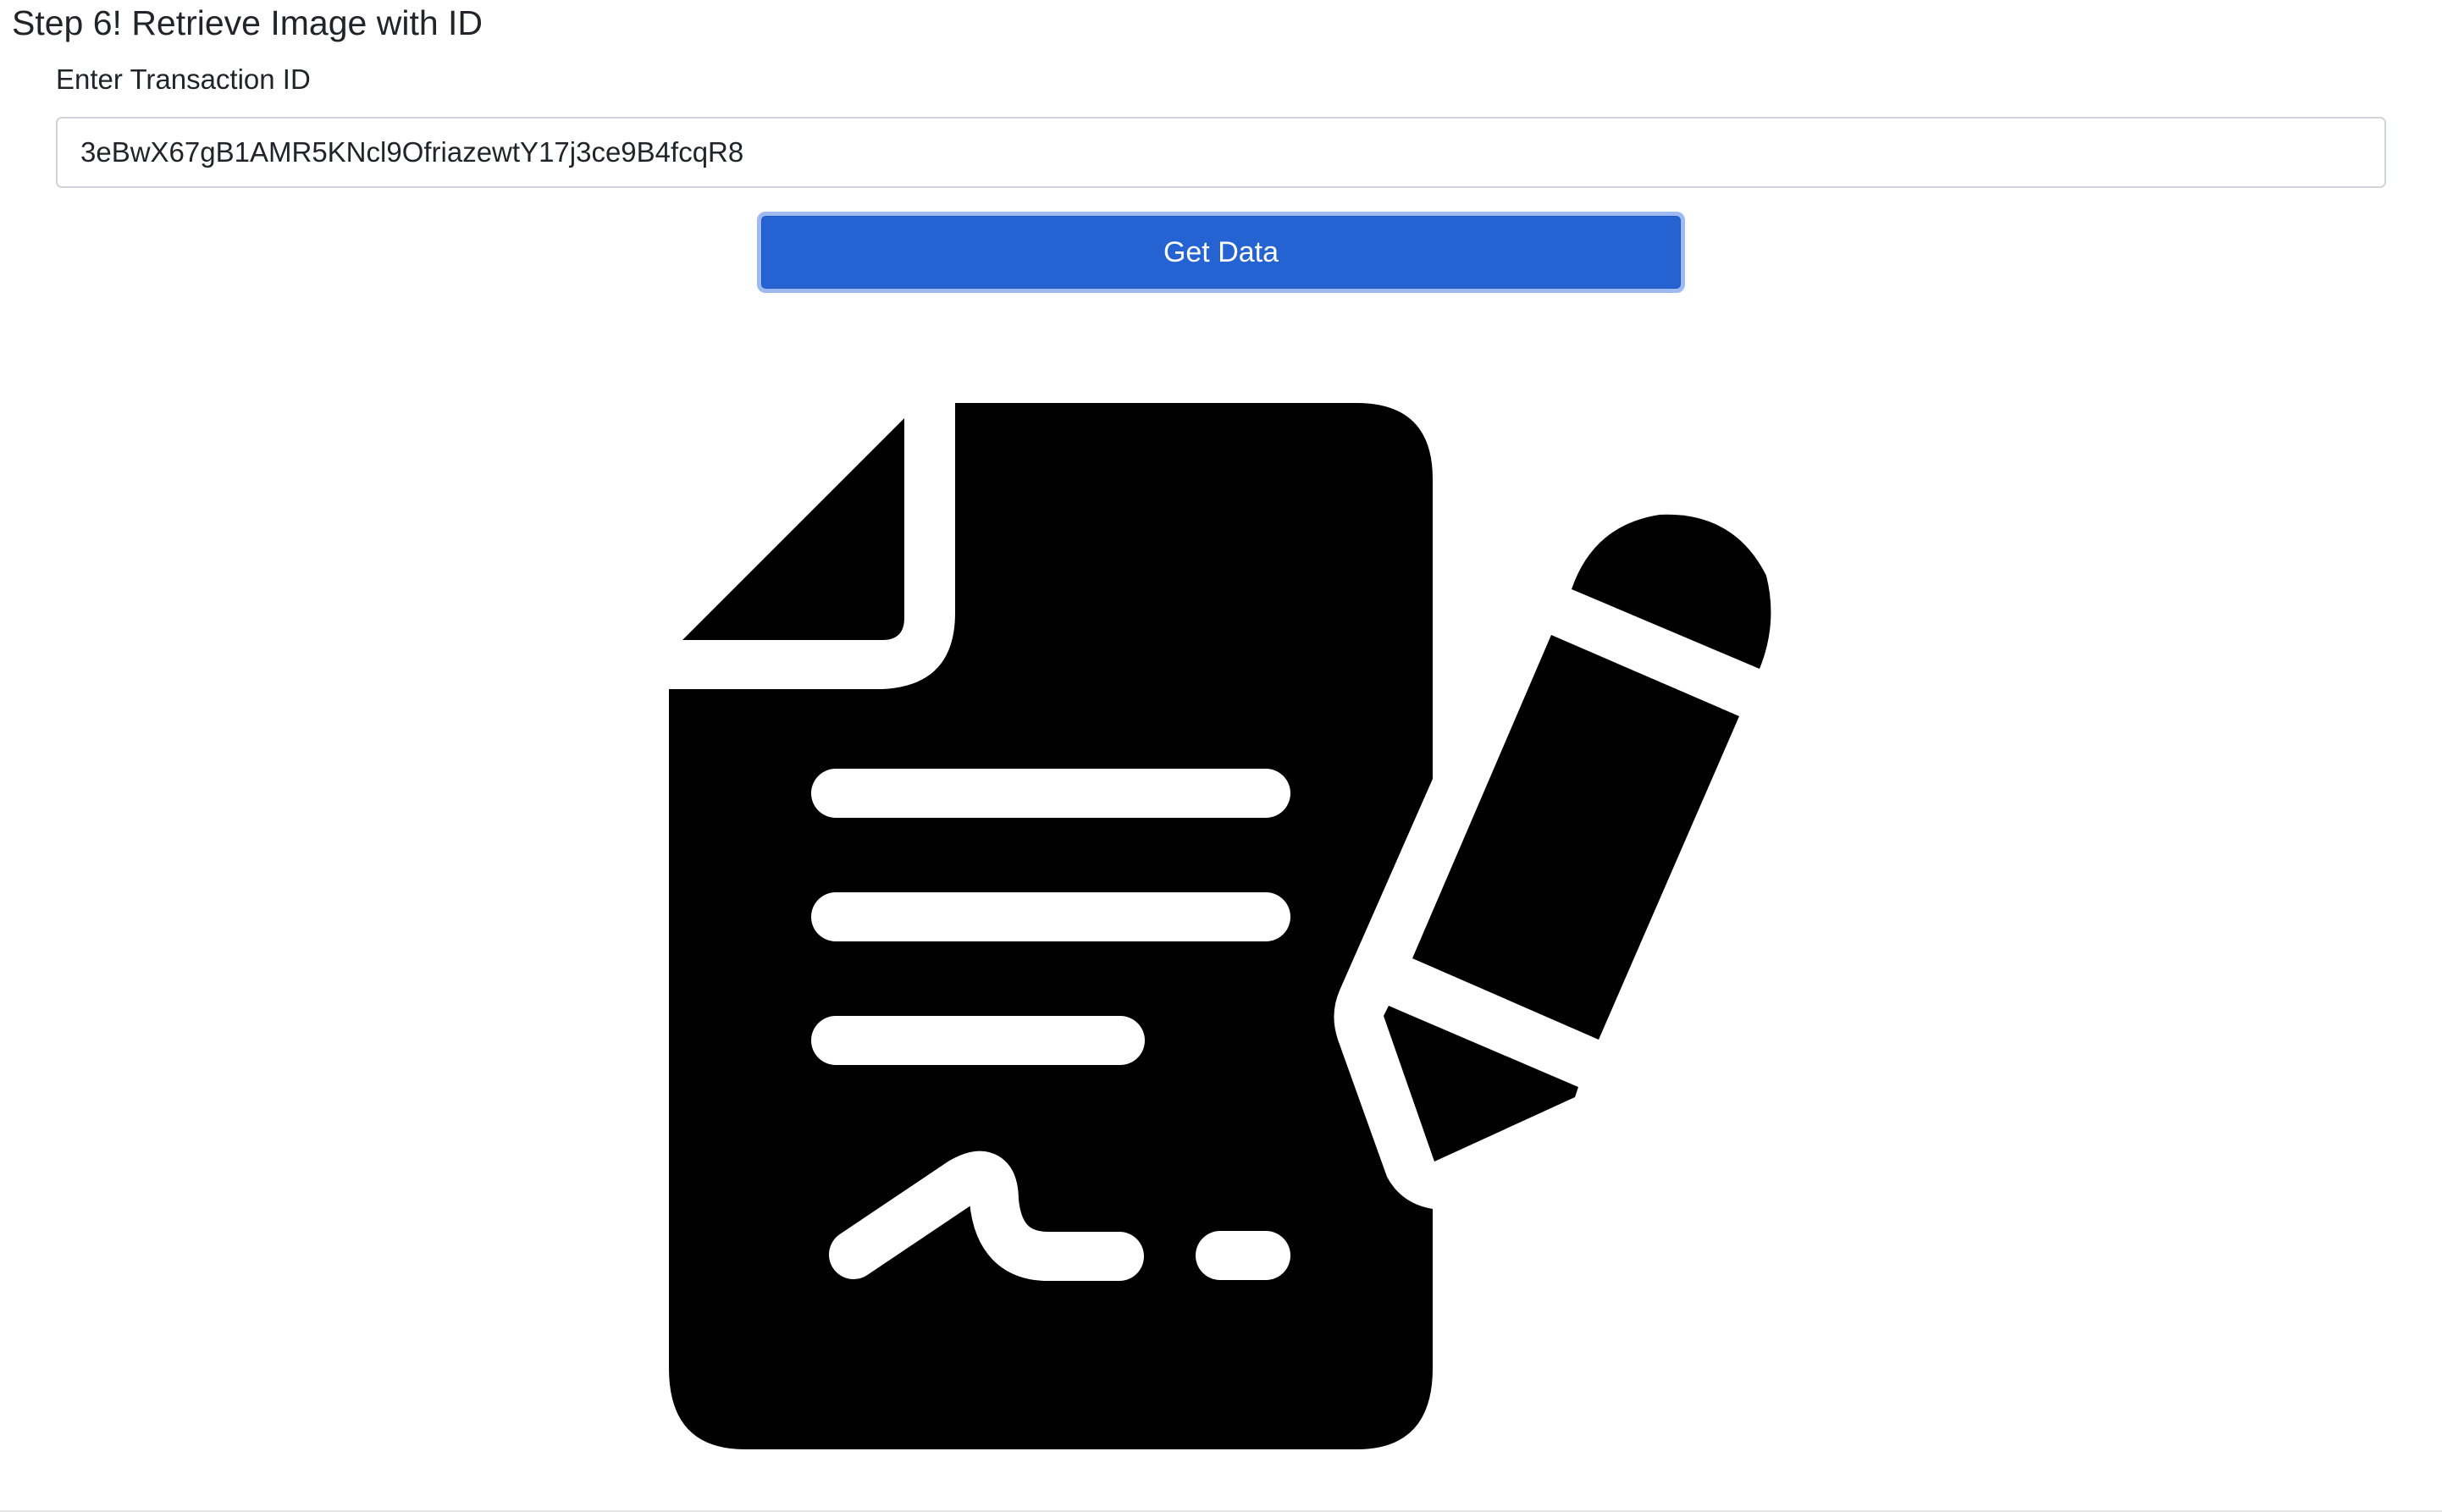 The image size is (2442, 1512). I want to click on transaction-id-input, so click(1221, 152).